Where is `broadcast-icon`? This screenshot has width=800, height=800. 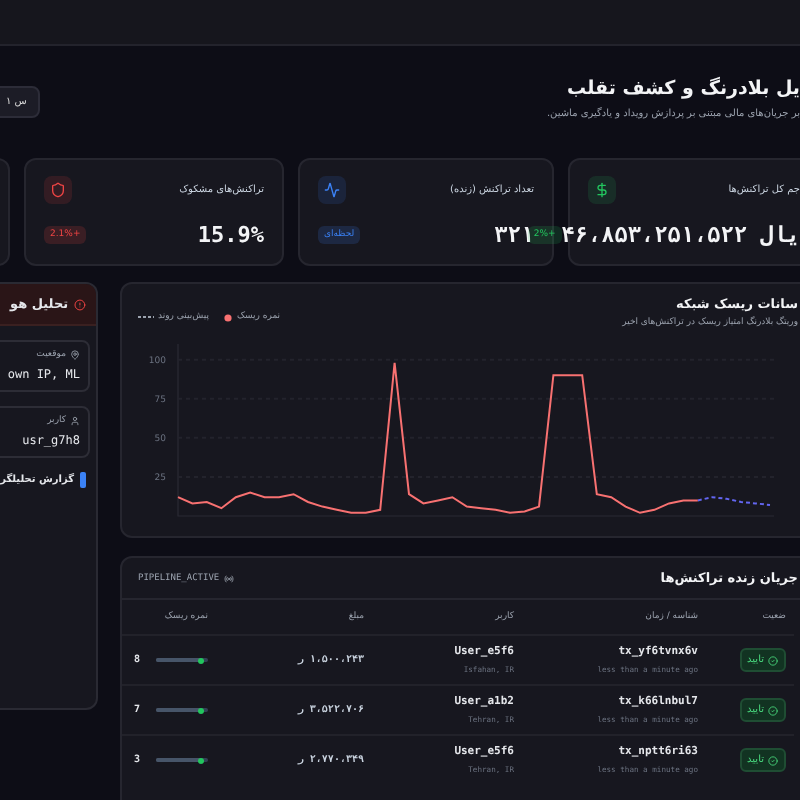
broadcast-icon is located at coordinates (228, 578).